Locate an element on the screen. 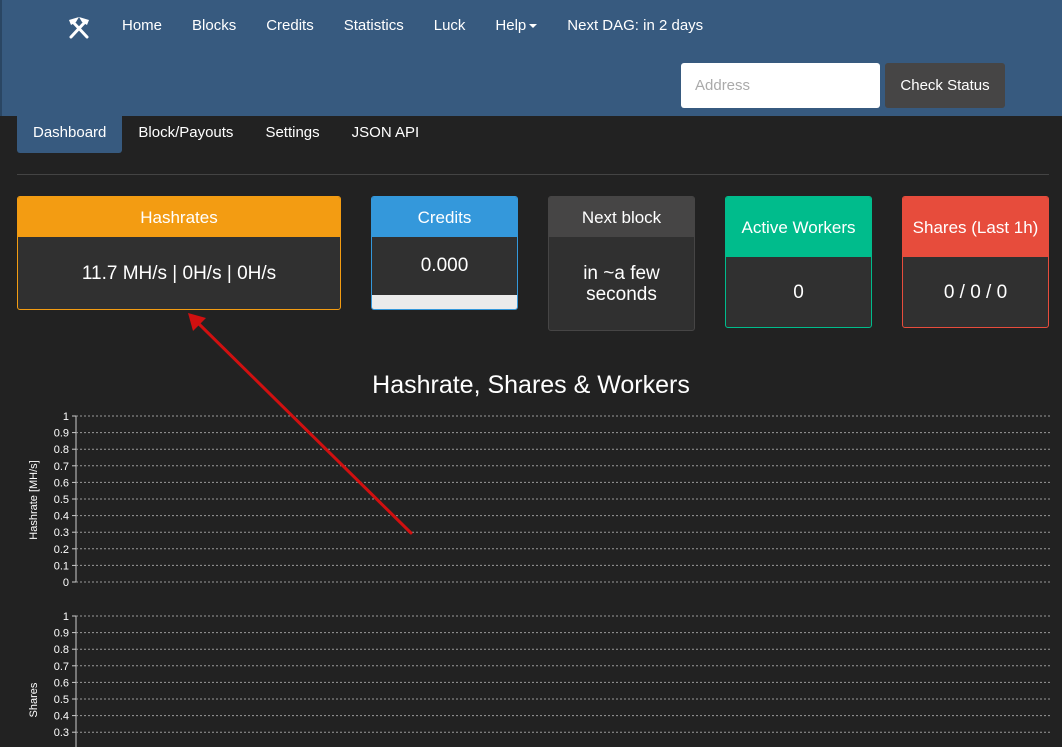 The image size is (1062, 747). nav-blocks-label: Blocks is located at coordinates (214, 25).